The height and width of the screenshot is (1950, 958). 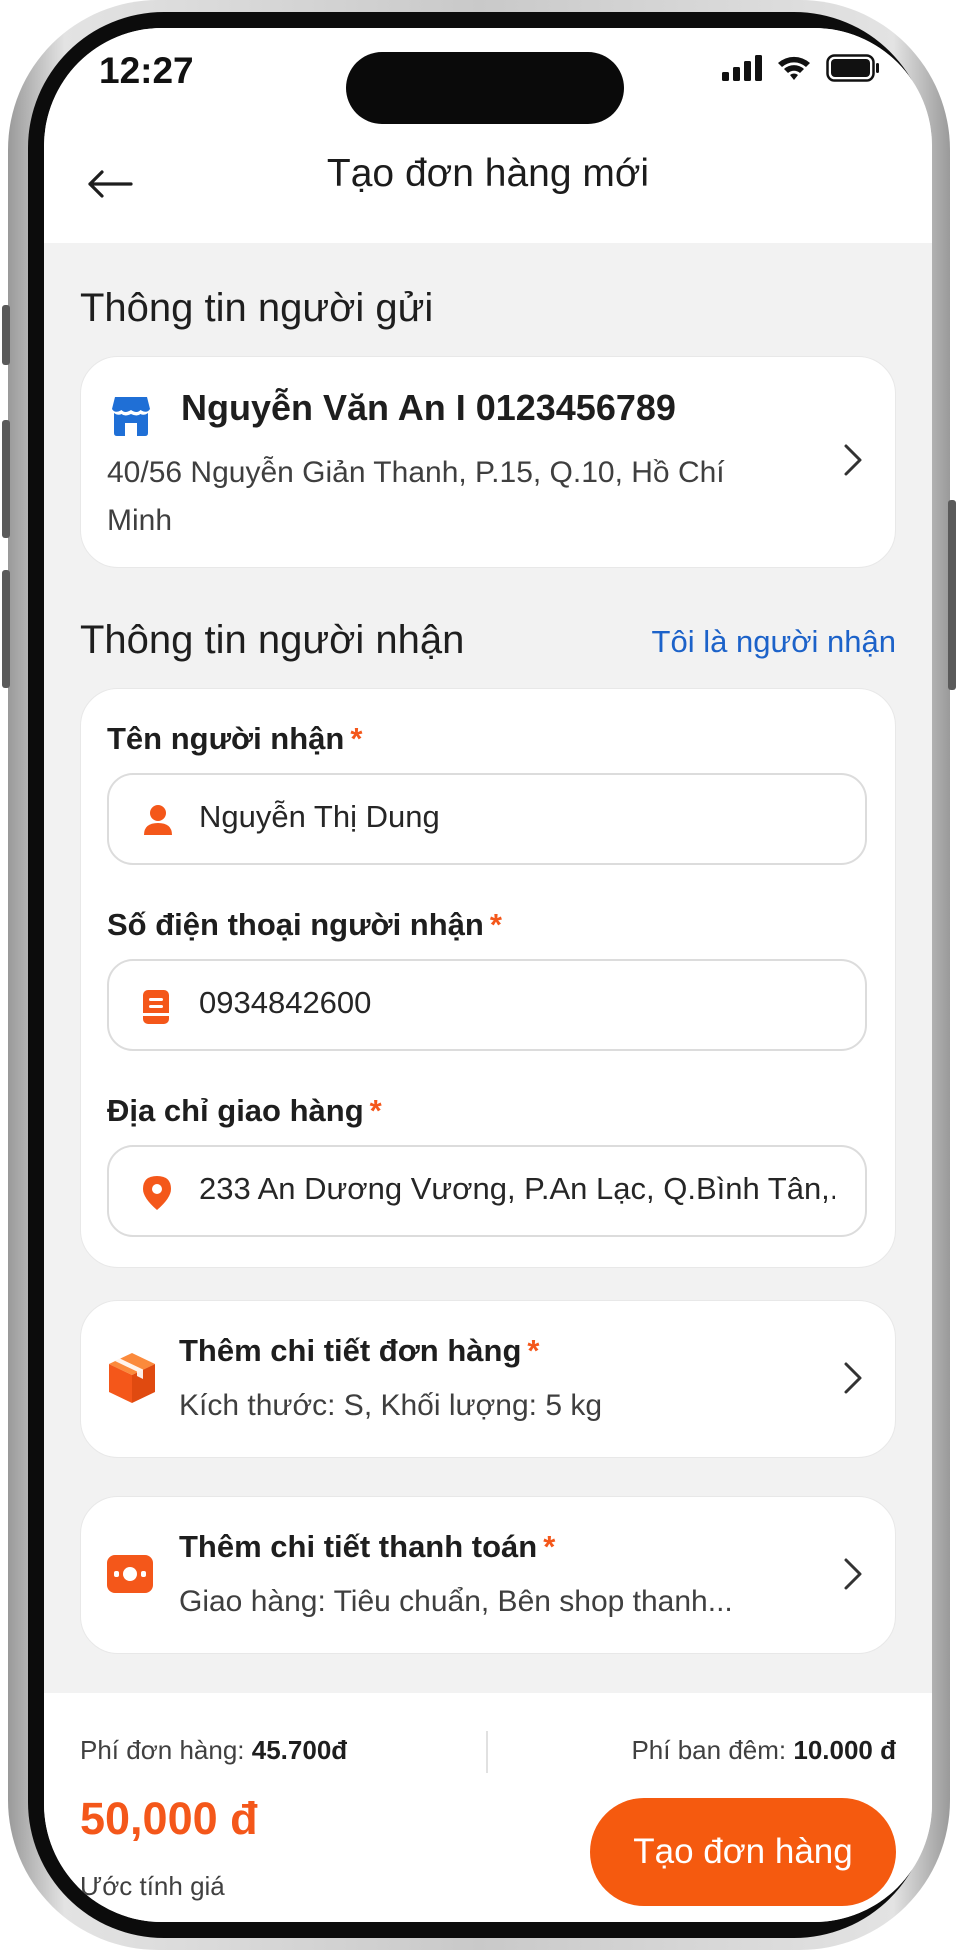 I want to click on store-icon, so click(x=131, y=418).